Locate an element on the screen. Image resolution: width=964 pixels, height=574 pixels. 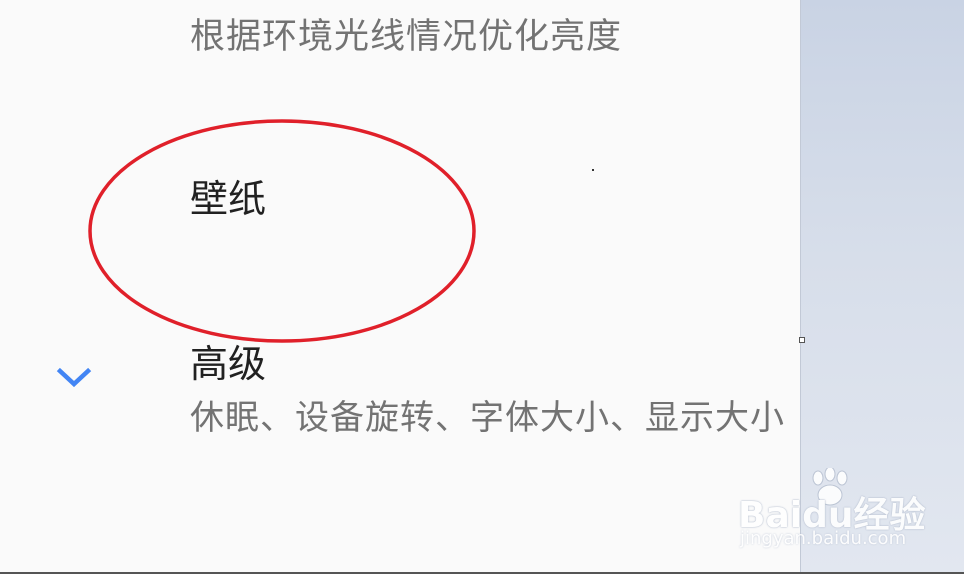
chevron-down-icon is located at coordinates (74, 377).